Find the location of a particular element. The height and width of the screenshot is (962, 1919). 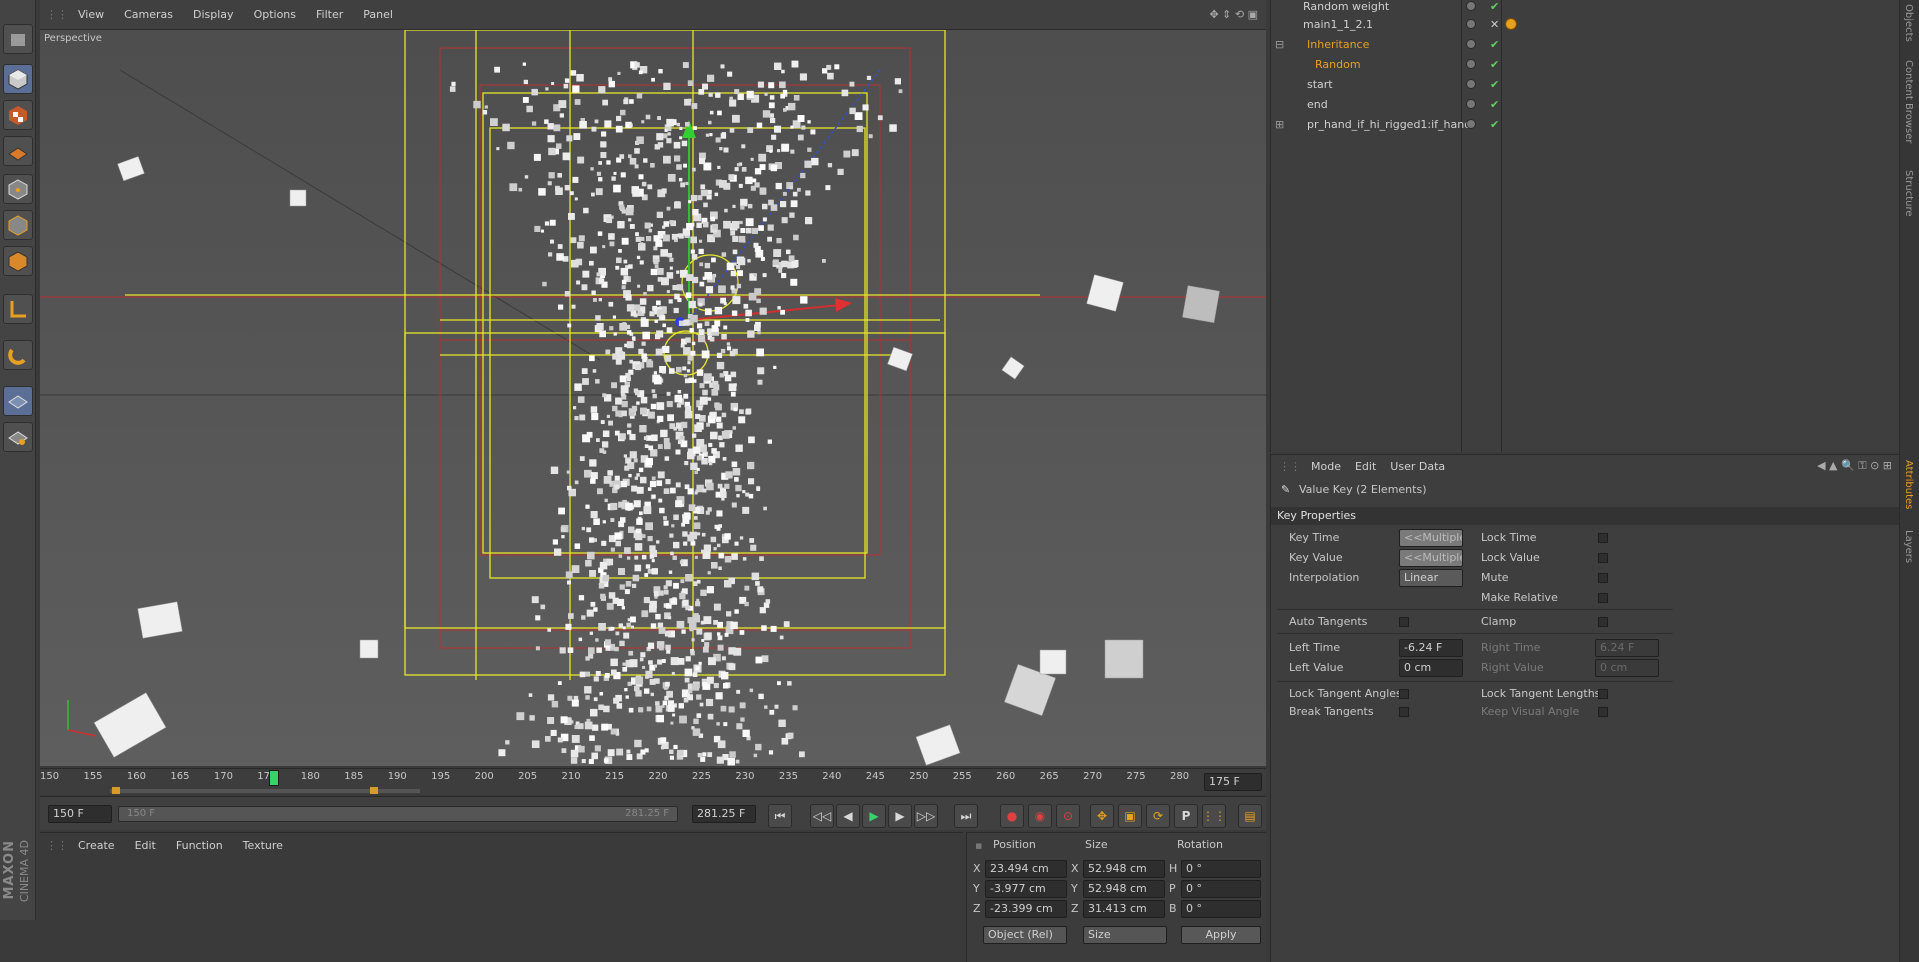

end-frame-field: 281.25 F is located at coordinates (724, 814).